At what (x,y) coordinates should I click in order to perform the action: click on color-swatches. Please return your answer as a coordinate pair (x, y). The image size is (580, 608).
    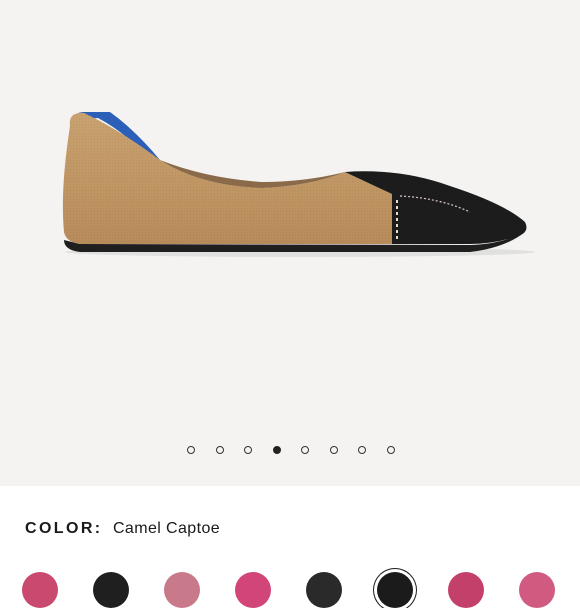
    Looking at the image, I should click on (290, 590).